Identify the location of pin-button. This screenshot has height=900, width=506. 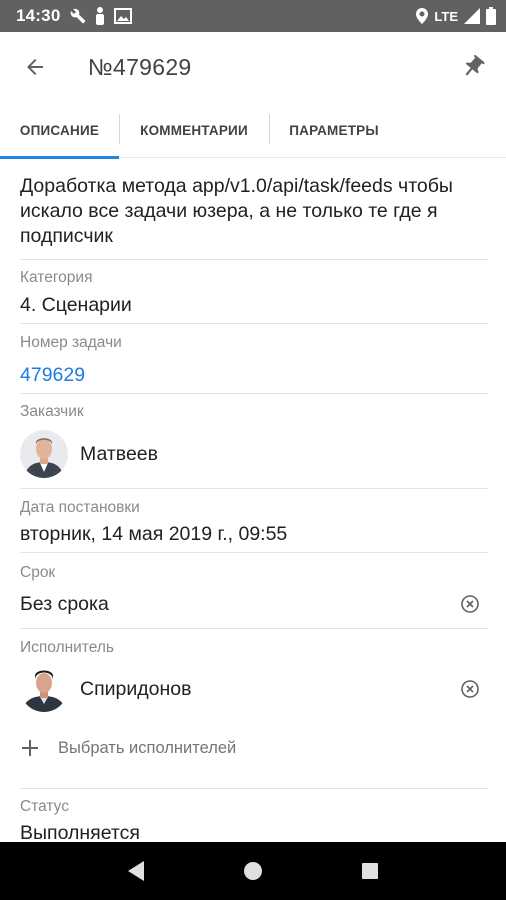
(473, 67).